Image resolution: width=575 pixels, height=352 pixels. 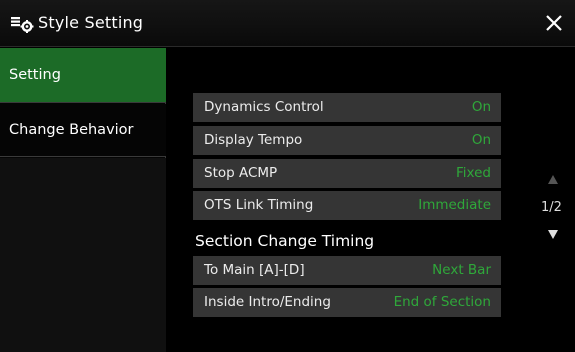 I want to click on setting-row-dynamics-control: Dynamics Control On, so click(x=347, y=107).